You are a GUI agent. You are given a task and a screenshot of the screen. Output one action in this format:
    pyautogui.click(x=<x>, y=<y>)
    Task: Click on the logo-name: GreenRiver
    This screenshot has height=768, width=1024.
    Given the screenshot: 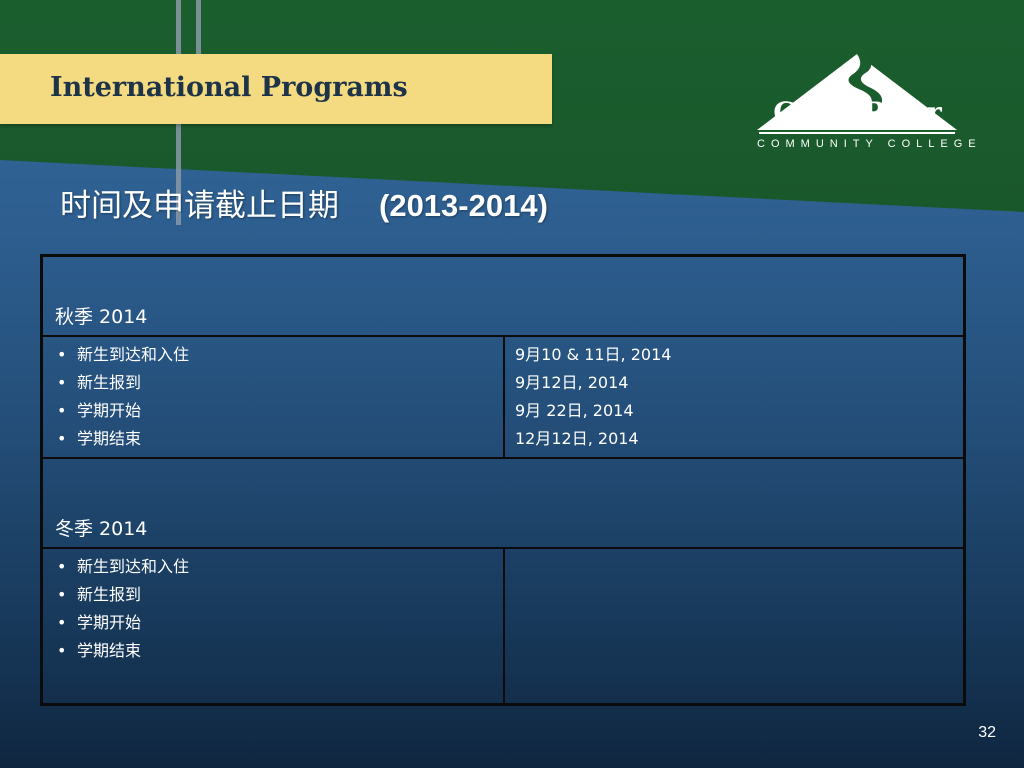 What is the action you would take?
    pyautogui.click(x=857, y=112)
    